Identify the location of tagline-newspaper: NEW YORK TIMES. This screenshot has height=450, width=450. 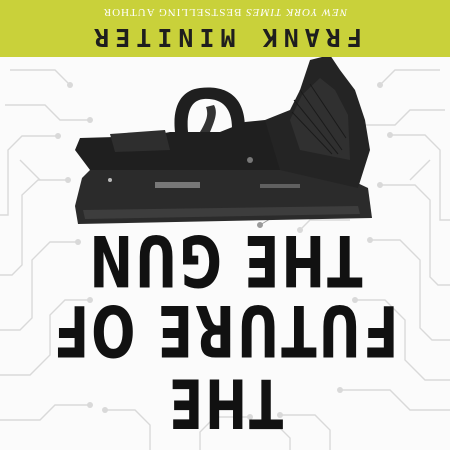
(296, 12).